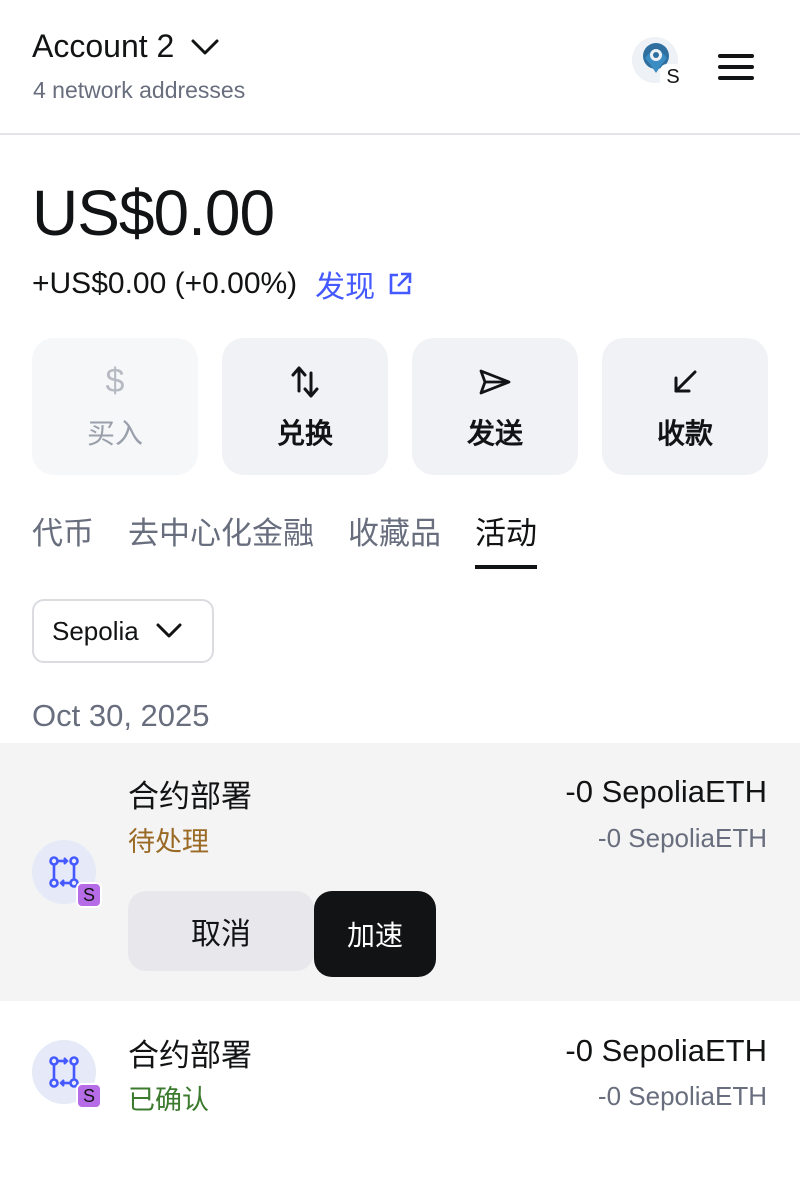  What do you see at coordinates (139, 90) in the screenshot?
I see `network-addresses-link: 4 network addresses` at bounding box center [139, 90].